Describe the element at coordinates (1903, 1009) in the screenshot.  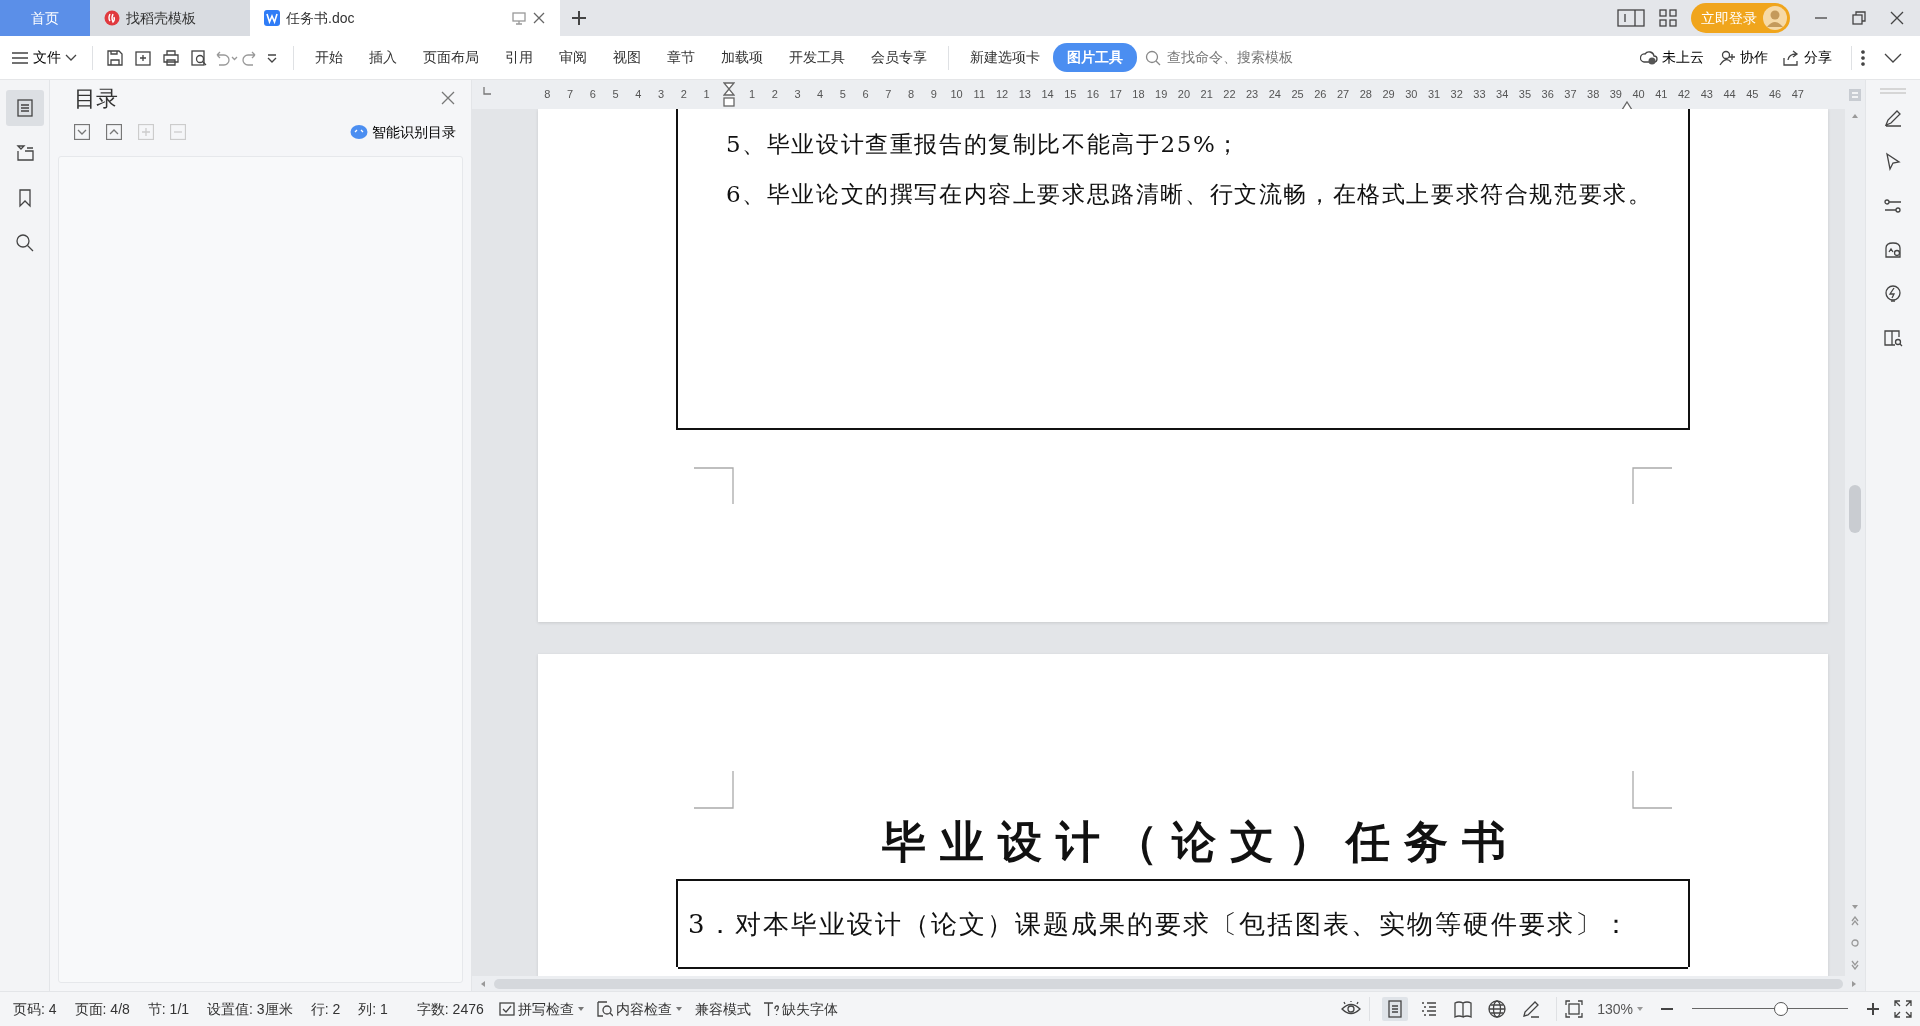
I see `fullscreen-icon` at that location.